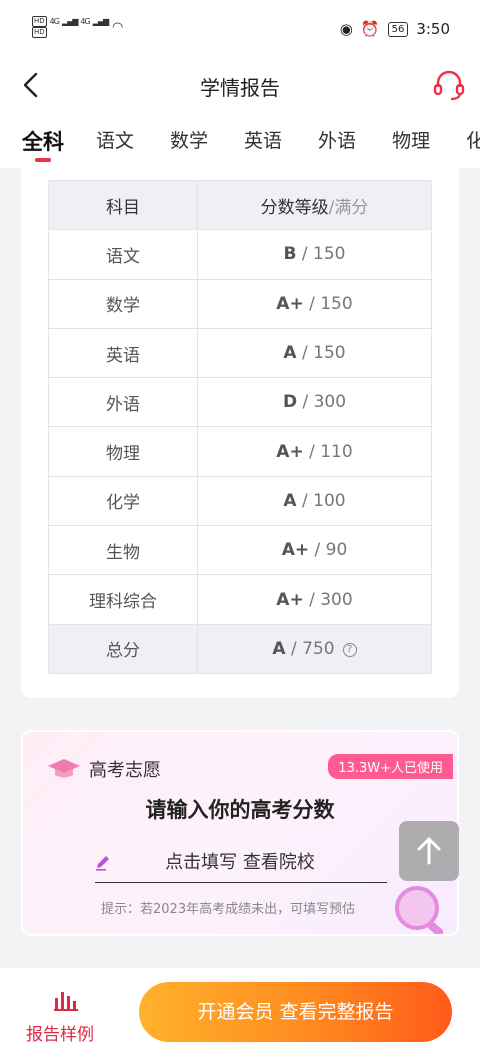 The image size is (480, 1061). Describe the element at coordinates (228, 909) in the screenshot. I see `hint-text: 提示：若2023年高考成绩未出，可填写预估` at that location.